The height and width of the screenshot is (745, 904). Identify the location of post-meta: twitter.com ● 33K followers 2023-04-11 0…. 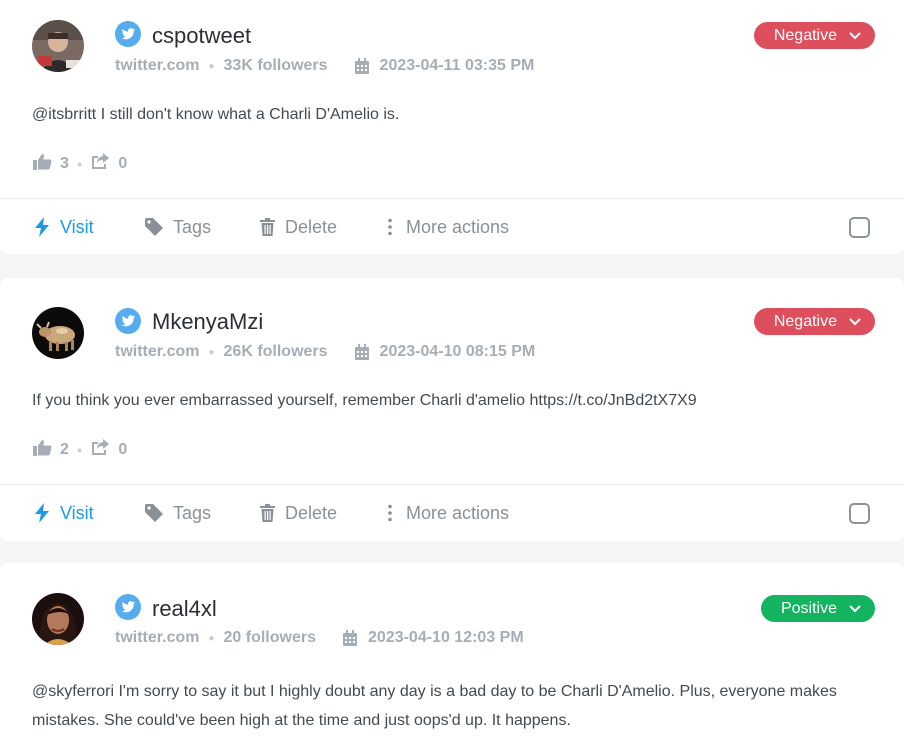
(324, 66).